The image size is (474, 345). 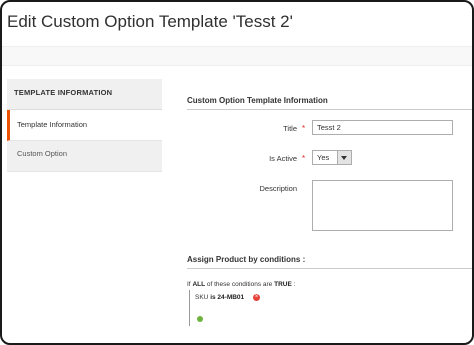 I want to click on section-title-template-info: Custom Option Template Information, so click(x=257, y=100).